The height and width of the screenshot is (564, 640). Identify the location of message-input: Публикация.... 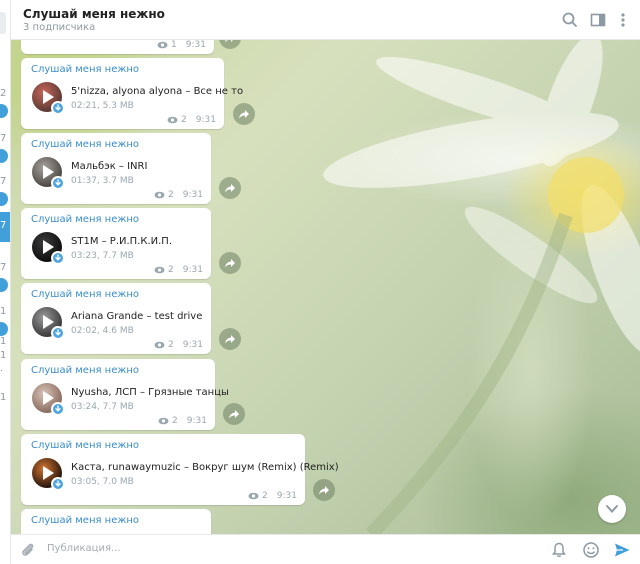
(84, 548).